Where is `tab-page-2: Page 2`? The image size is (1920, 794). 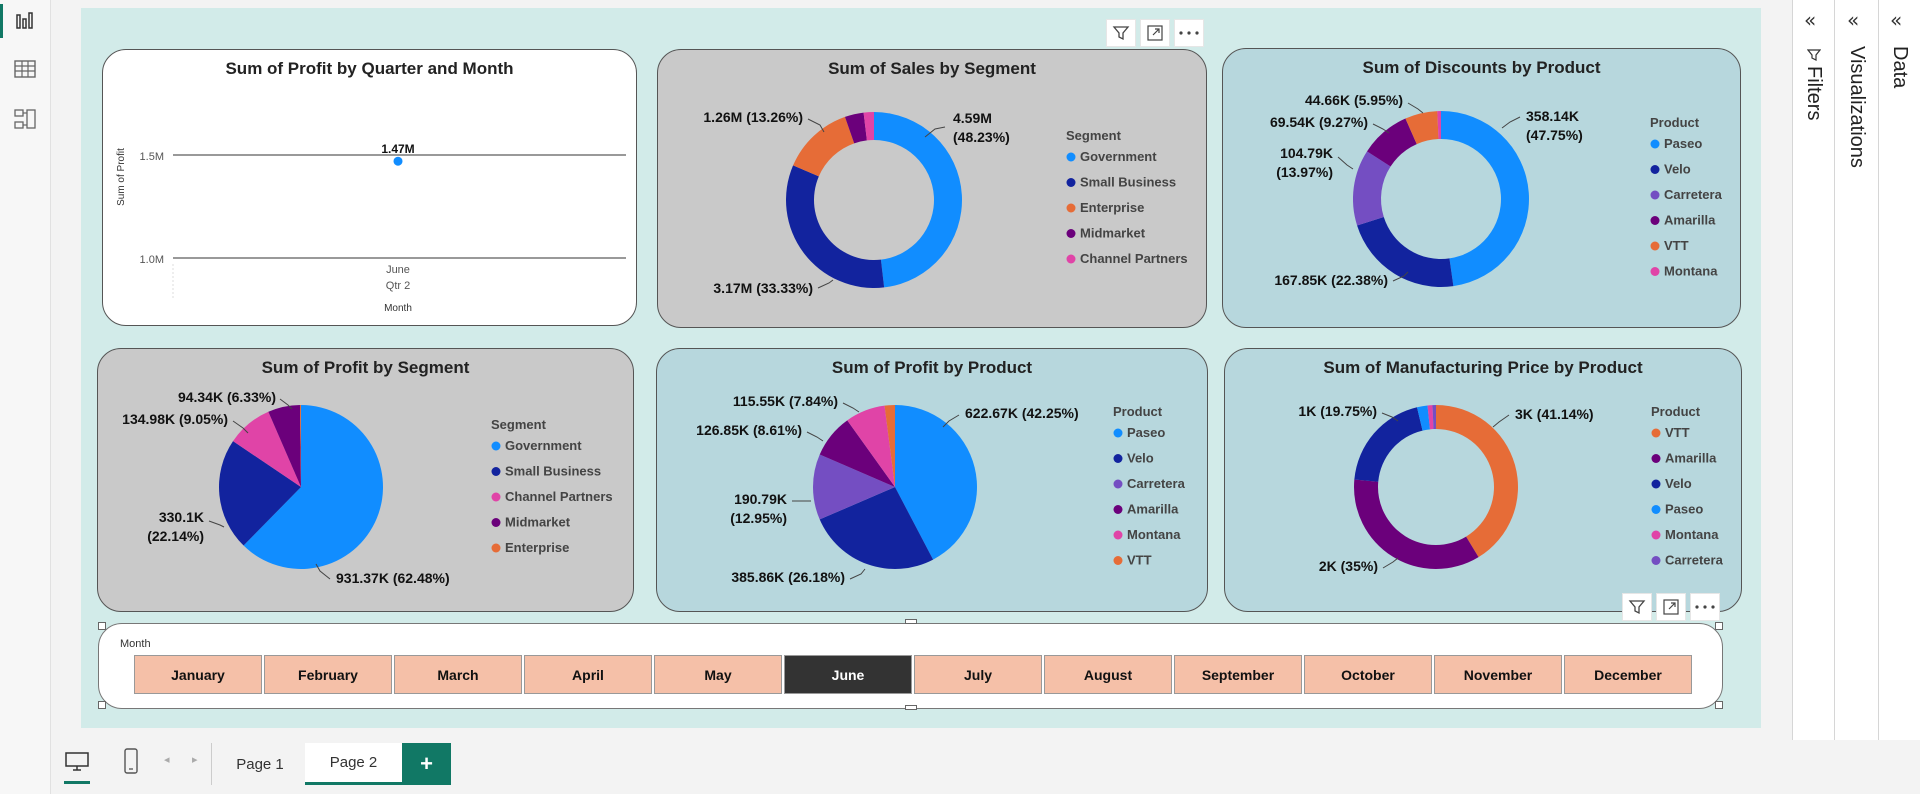 tab-page-2: Page 2 is located at coordinates (353, 764).